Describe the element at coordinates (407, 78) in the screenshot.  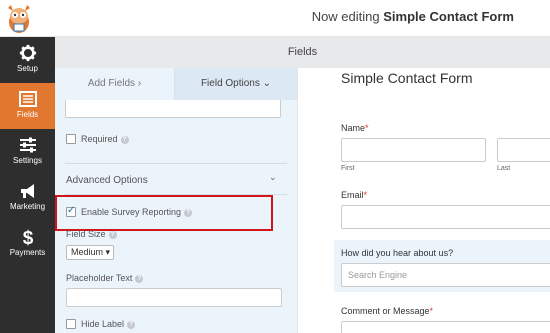
I see `form-title: Simple Contact Form` at that location.